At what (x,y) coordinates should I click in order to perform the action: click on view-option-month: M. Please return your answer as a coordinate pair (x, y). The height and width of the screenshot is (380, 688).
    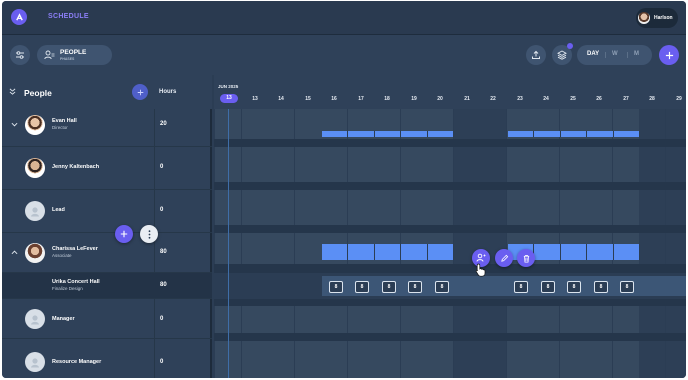
    Looking at the image, I should click on (636, 54).